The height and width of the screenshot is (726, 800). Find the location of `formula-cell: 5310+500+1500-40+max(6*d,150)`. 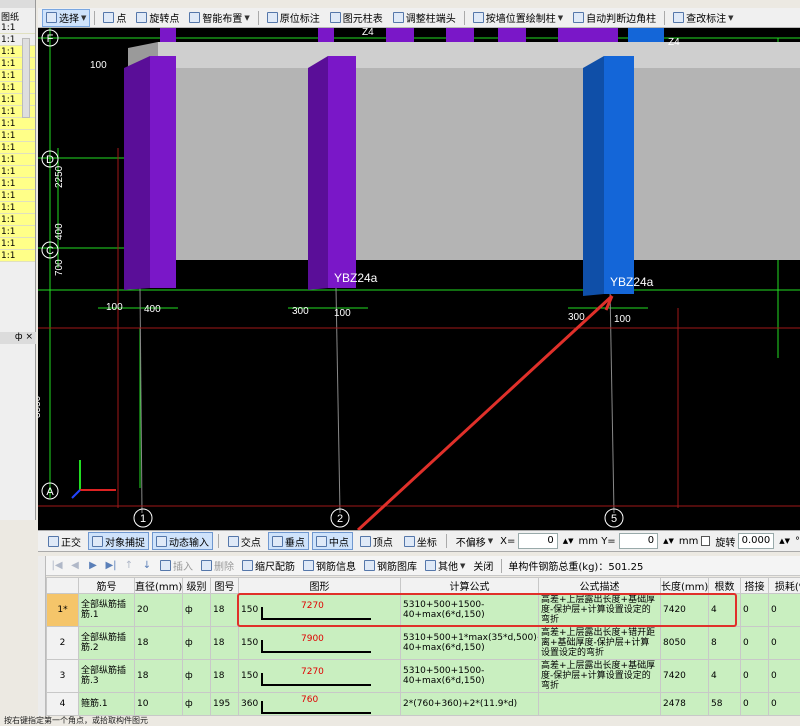

formula-cell: 5310+500+1500-40+max(6*d,150) is located at coordinates (469, 610).